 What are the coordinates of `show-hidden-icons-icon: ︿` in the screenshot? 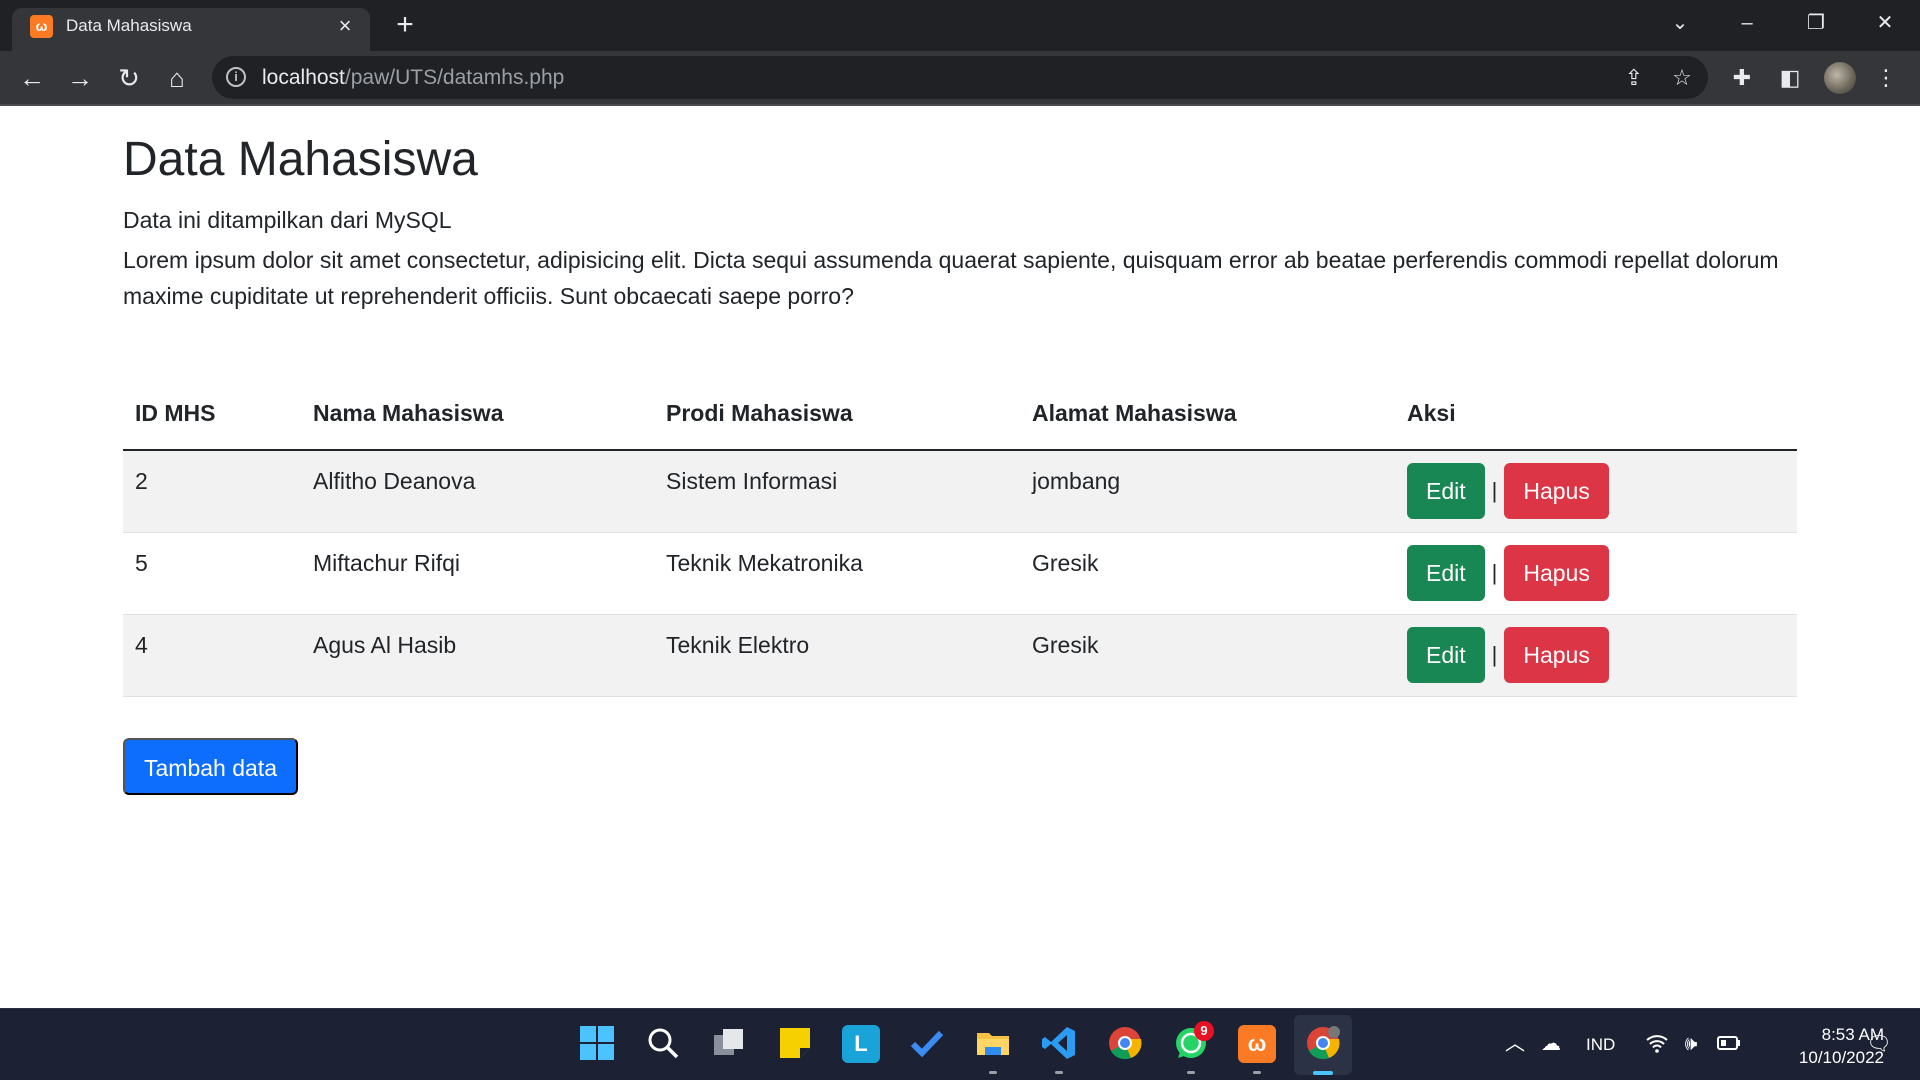 It's located at (1515, 1044).